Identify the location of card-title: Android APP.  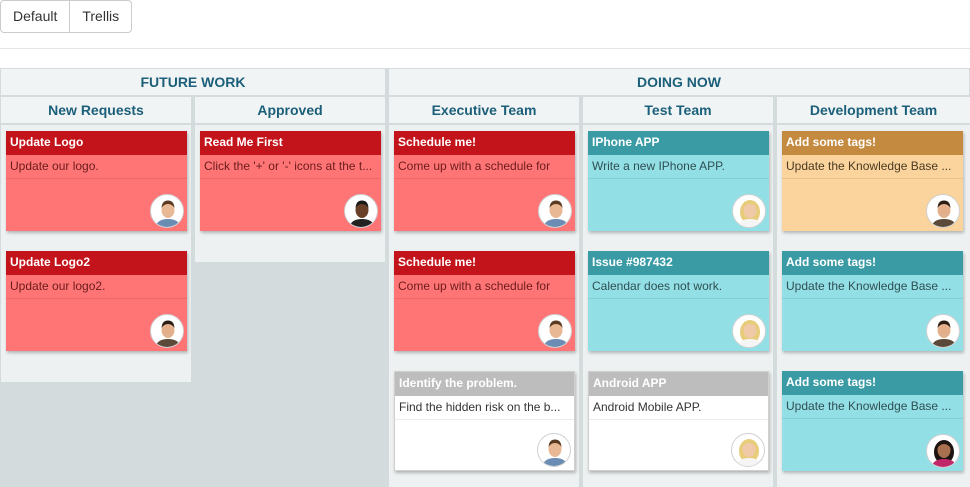
(678, 384).